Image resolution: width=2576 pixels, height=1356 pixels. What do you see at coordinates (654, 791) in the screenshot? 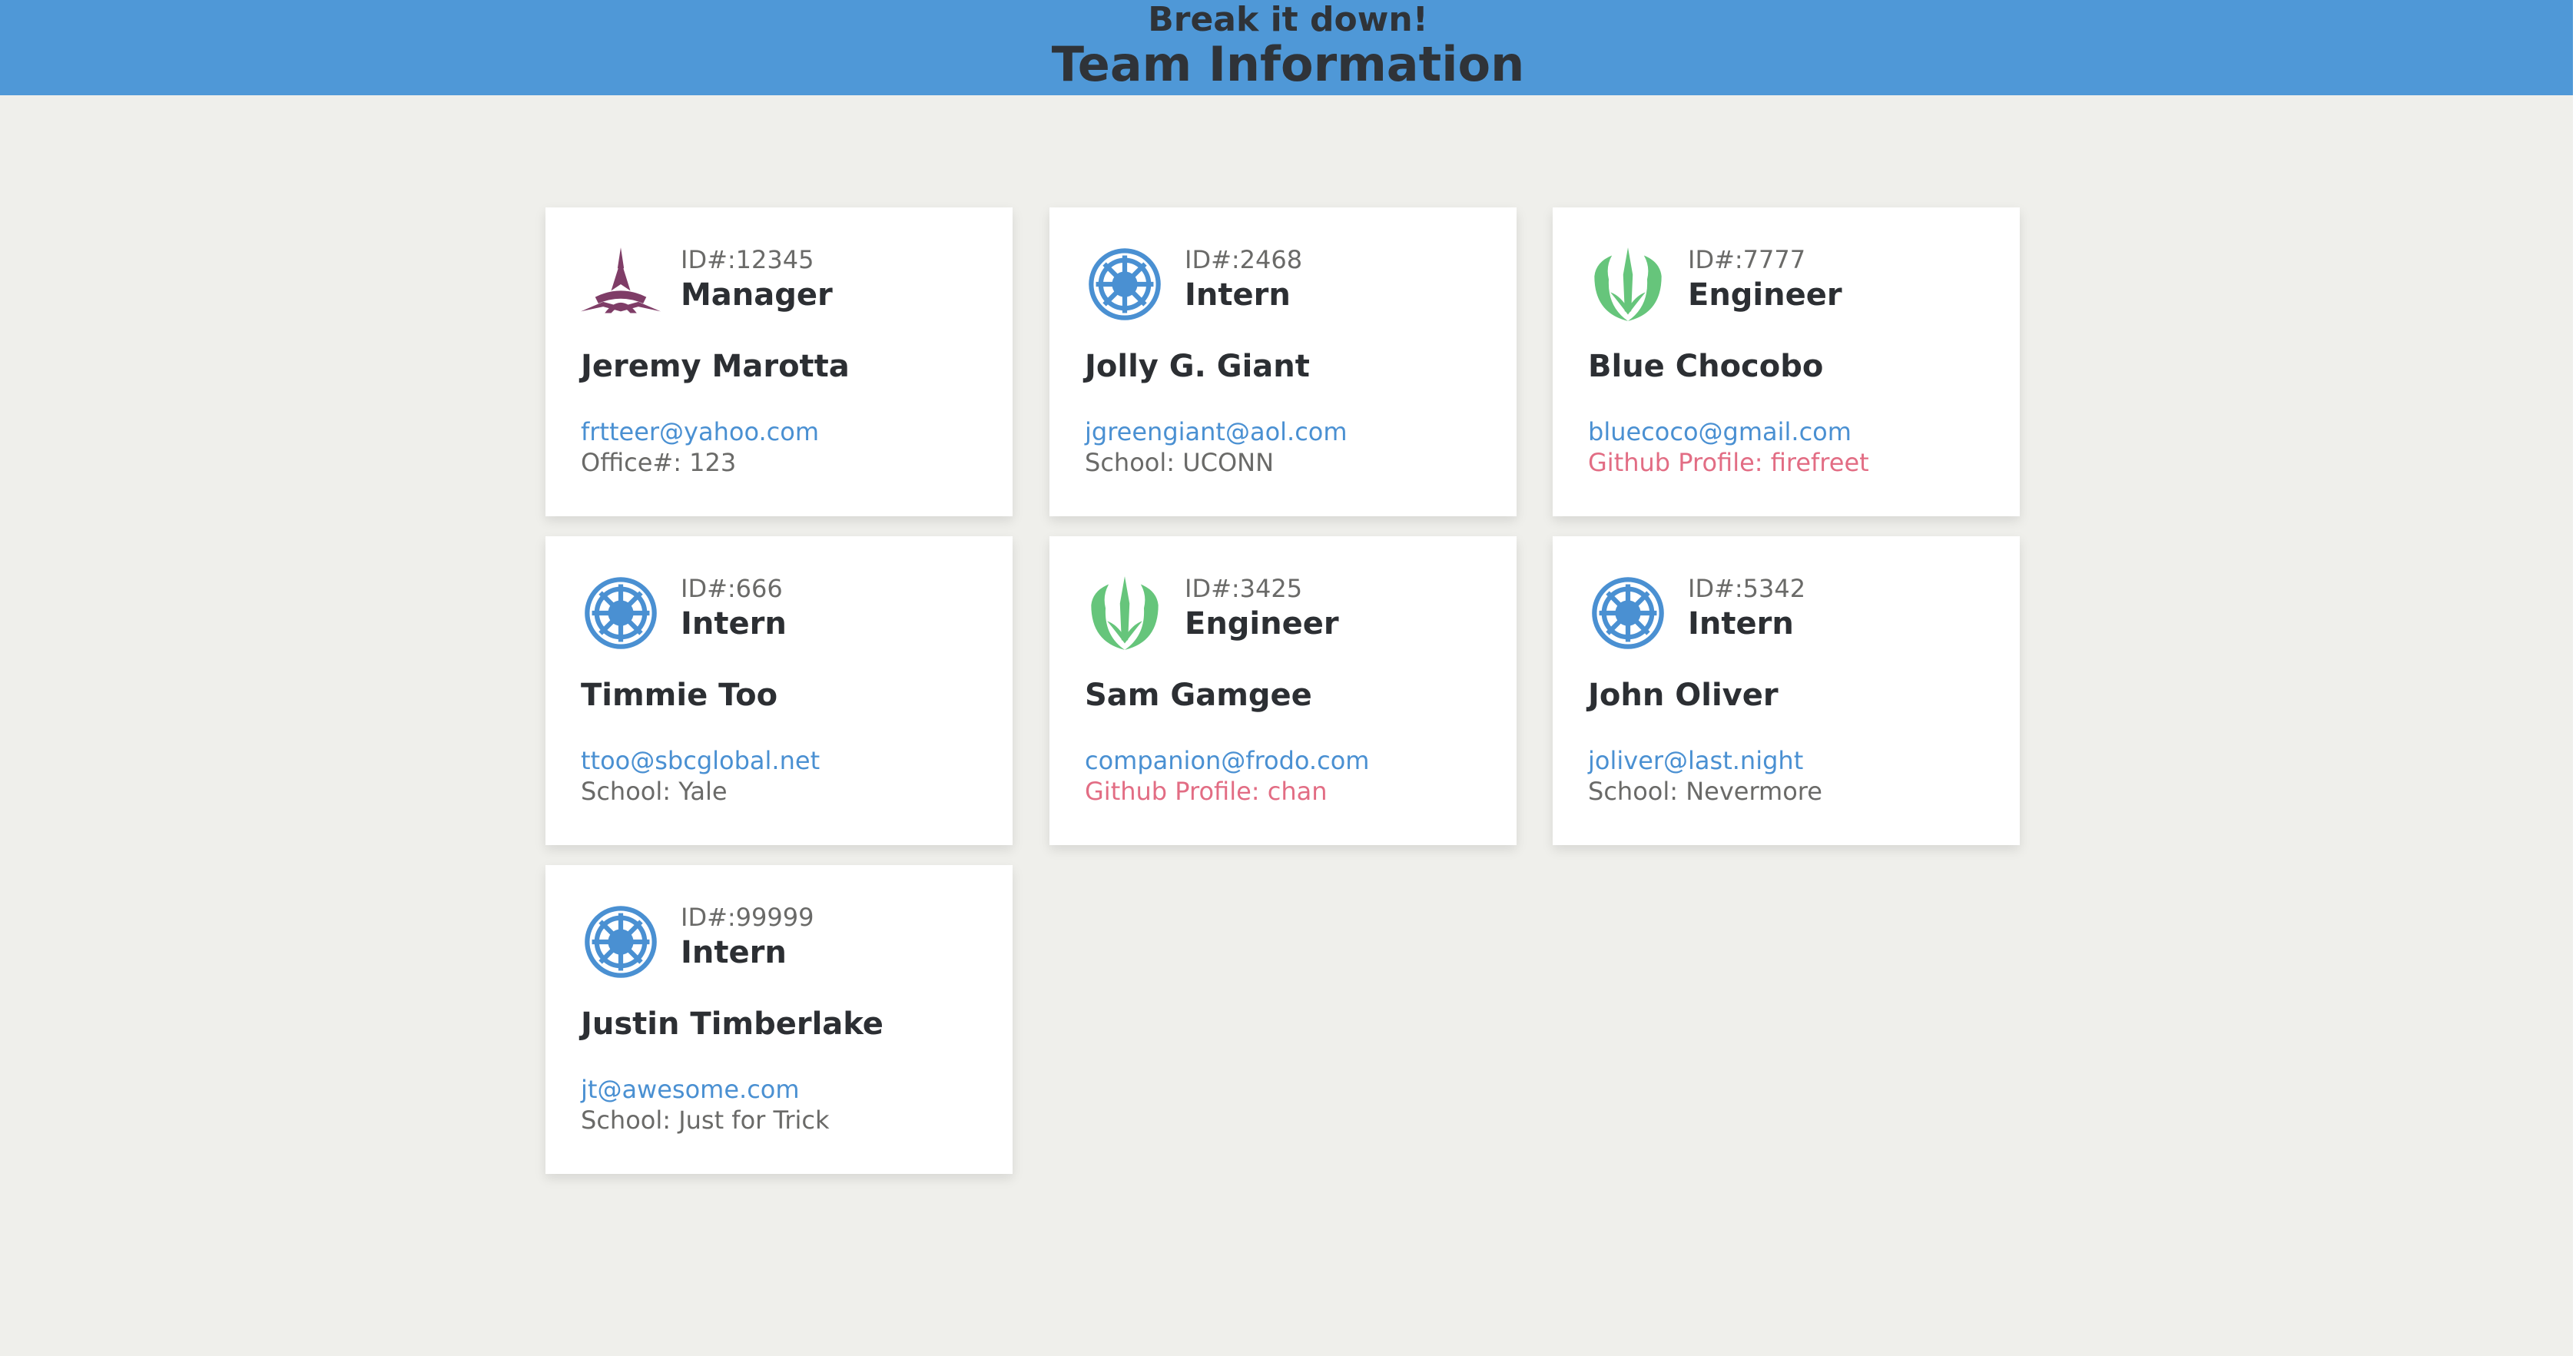
I see `school-name: School: Yale` at bounding box center [654, 791].